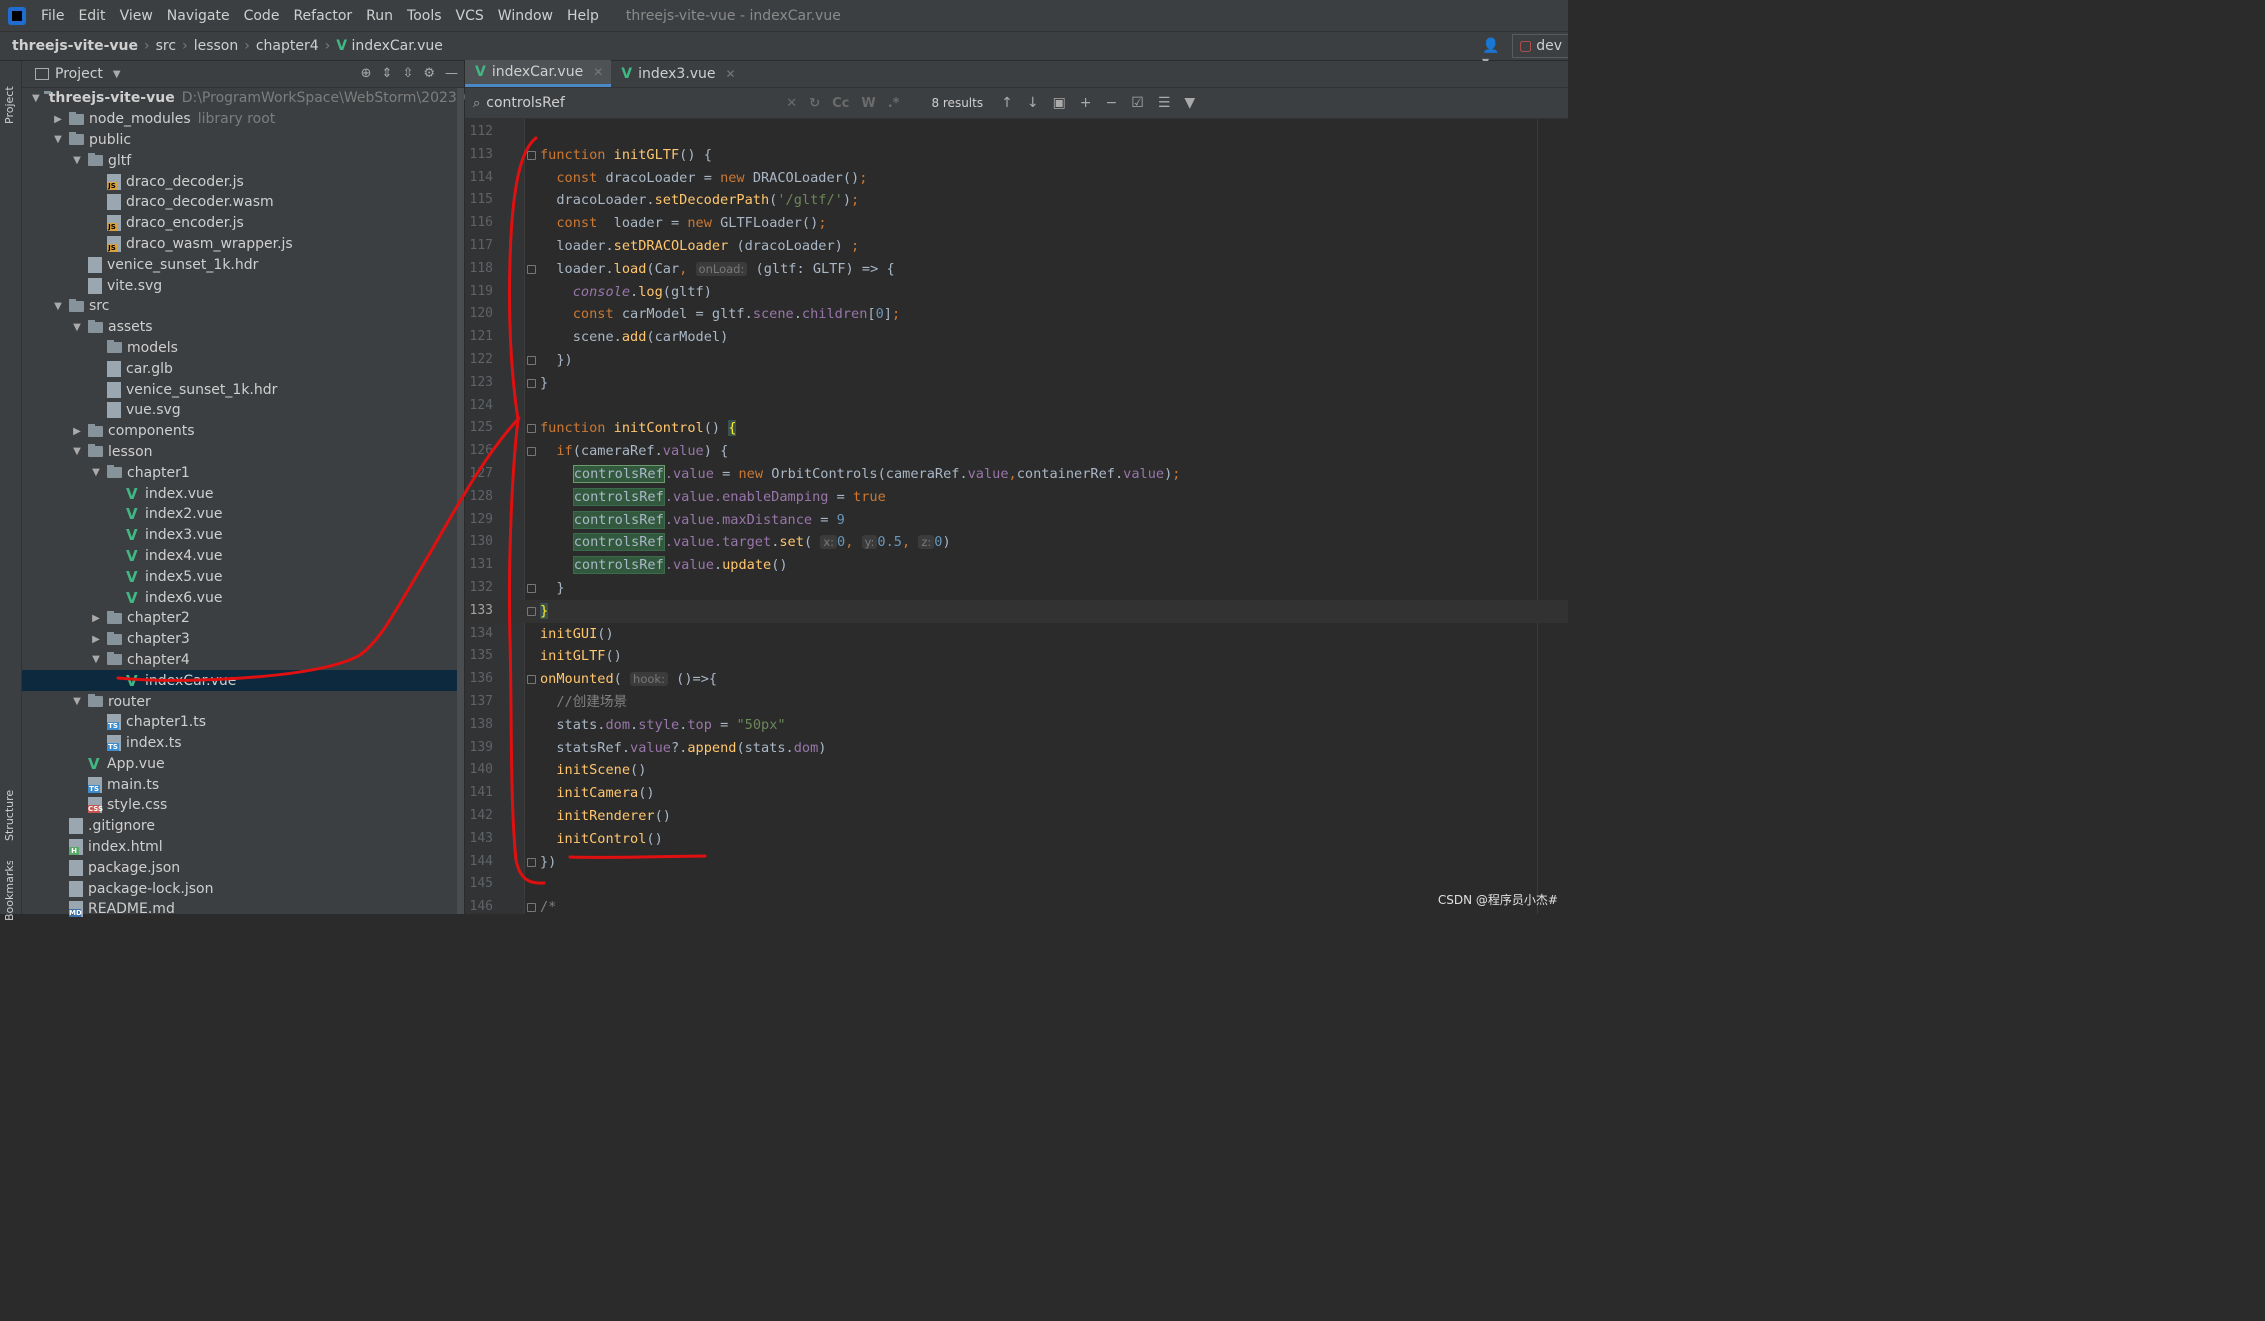  I want to click on code-line: 112, so click(1016, 132).